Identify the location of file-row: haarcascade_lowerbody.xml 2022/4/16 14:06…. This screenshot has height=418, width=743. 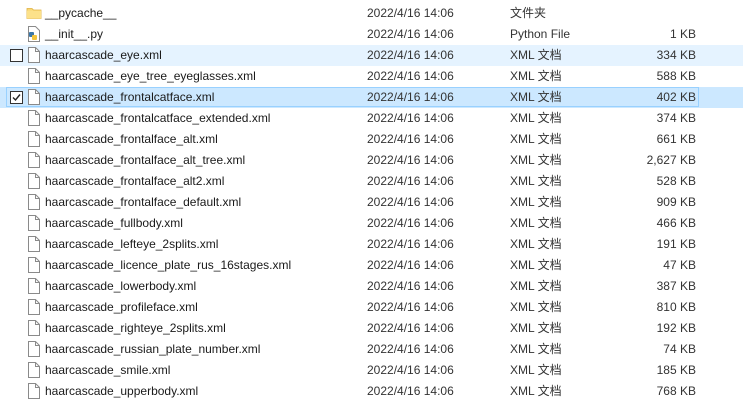
(371, 286).